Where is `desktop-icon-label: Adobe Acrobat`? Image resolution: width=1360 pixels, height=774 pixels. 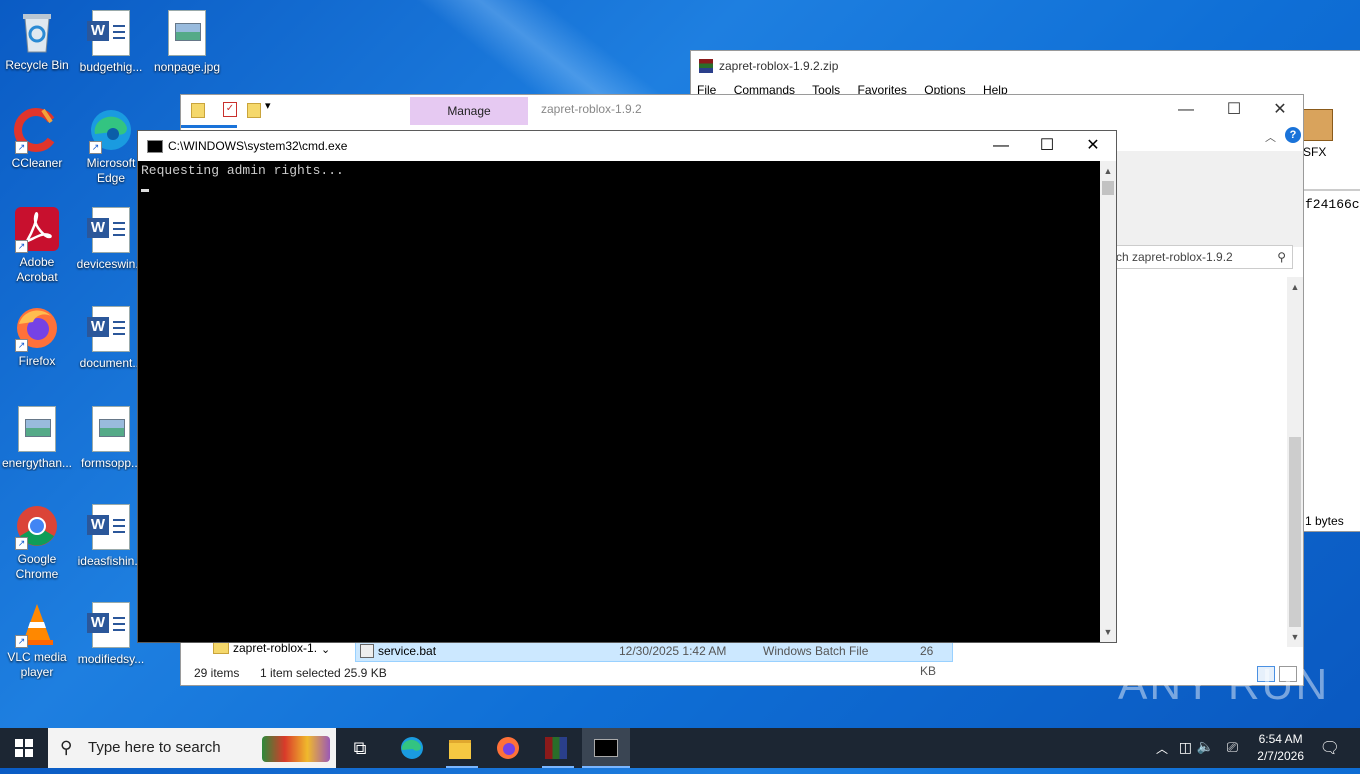
desktop-icon-label: Adobe Acrobat is located at coordinates (37, 269).